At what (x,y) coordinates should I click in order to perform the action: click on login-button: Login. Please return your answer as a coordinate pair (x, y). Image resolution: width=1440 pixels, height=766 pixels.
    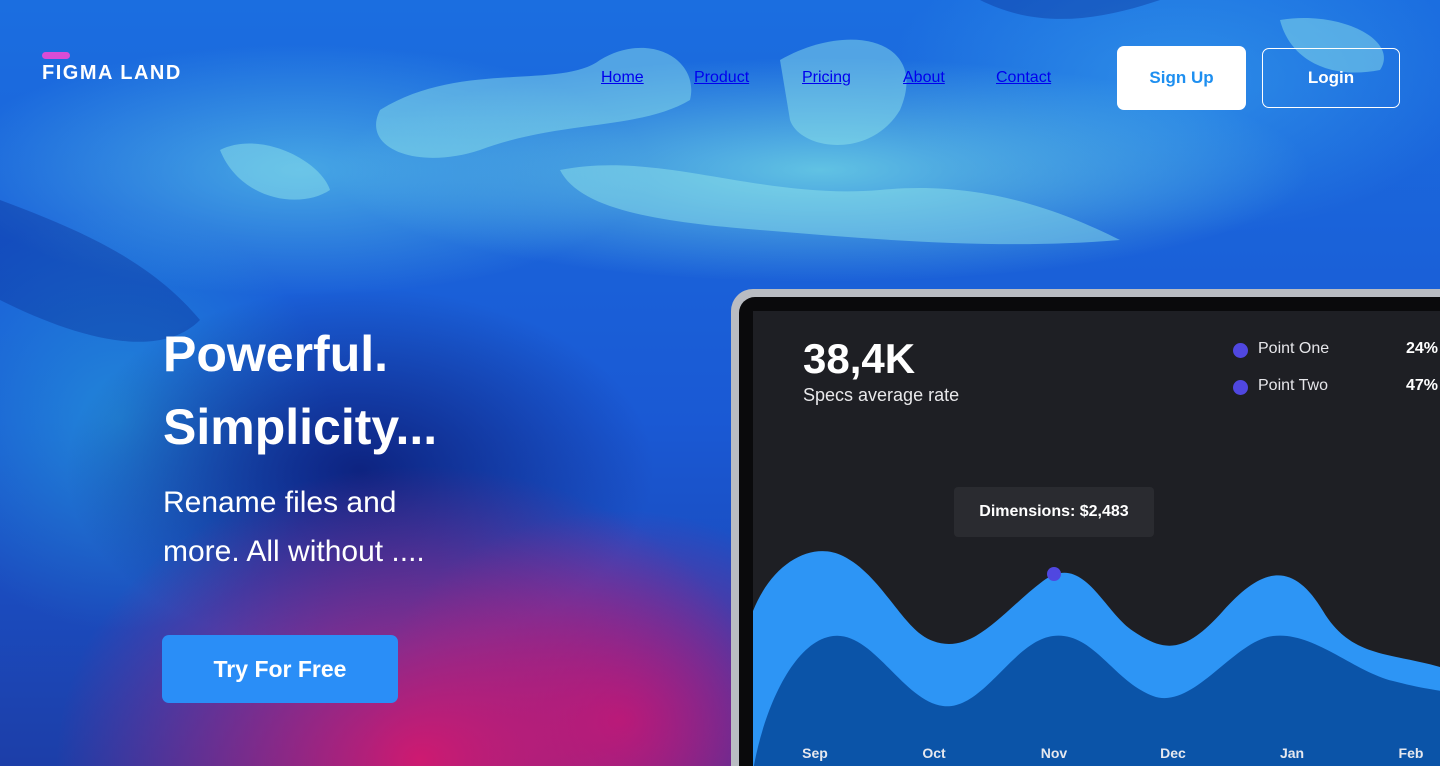
    Looking at the image, I should click on (1331, 78).